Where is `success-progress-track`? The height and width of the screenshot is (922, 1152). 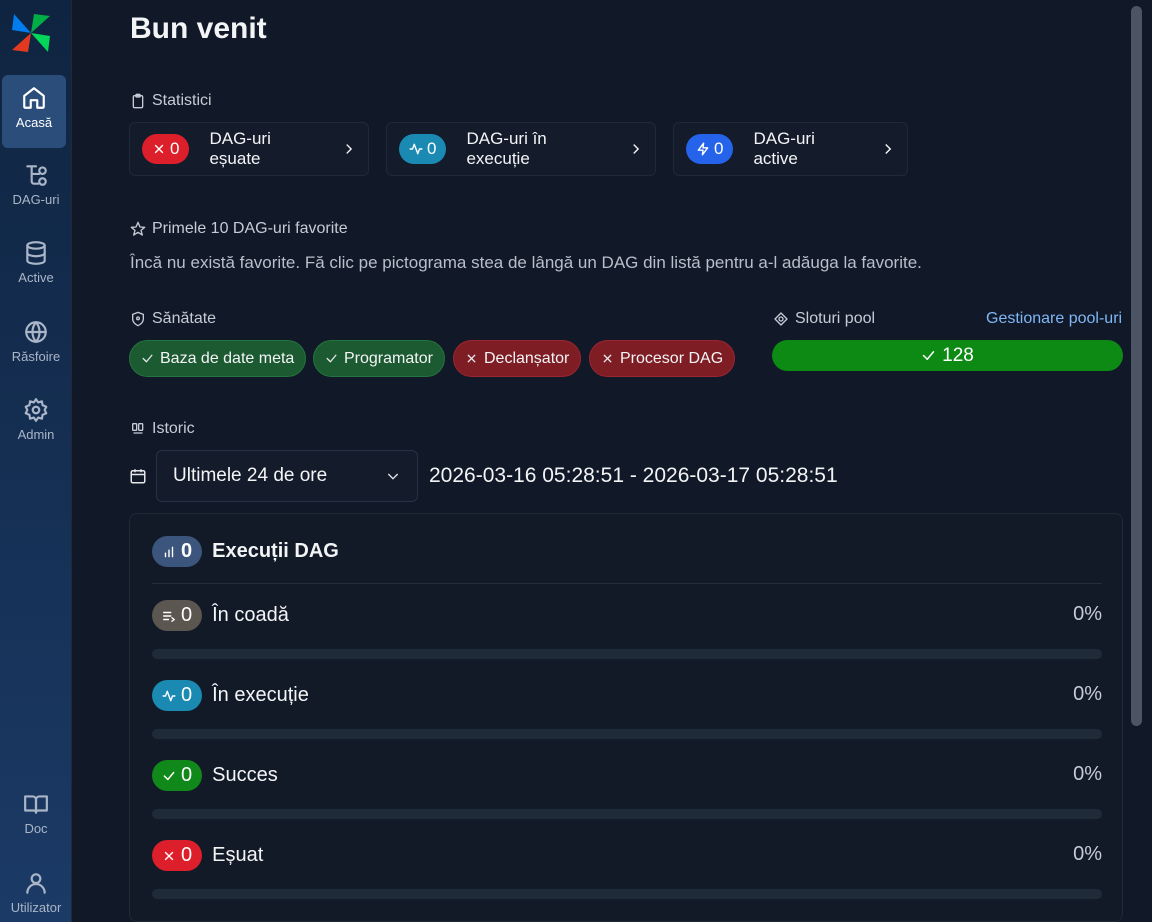
success-progress-track is located at coordinates (627, 814).